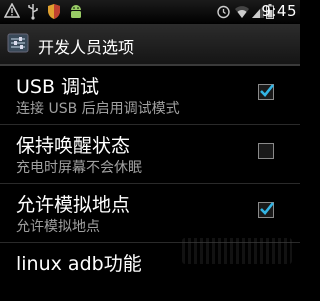 This screenshot has height=301, width=320. Describe the element at coordinates (12, 12) in the screenshot. I see `warning-icon` at that location.